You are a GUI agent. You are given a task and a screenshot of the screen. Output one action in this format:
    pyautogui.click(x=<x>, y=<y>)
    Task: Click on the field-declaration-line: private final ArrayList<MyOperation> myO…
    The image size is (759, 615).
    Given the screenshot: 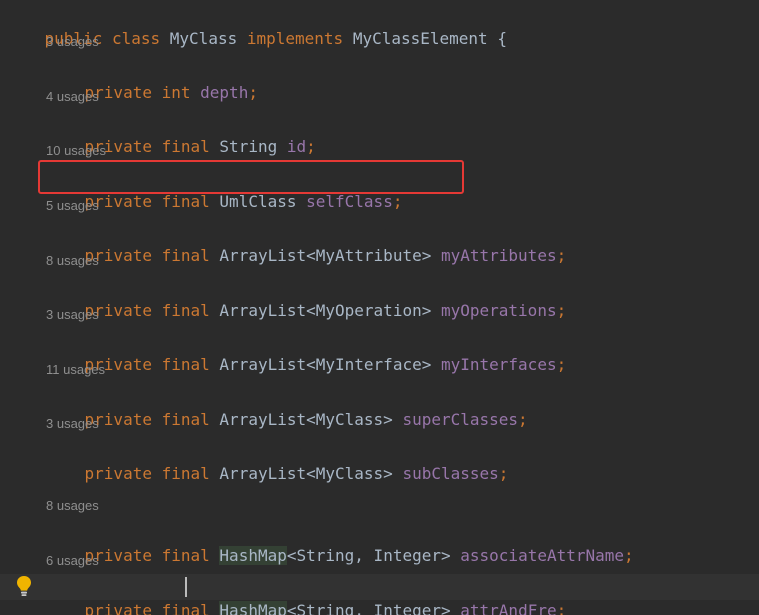 What is the action you would take?
    pyautogui.click(x=306, y=297)
    